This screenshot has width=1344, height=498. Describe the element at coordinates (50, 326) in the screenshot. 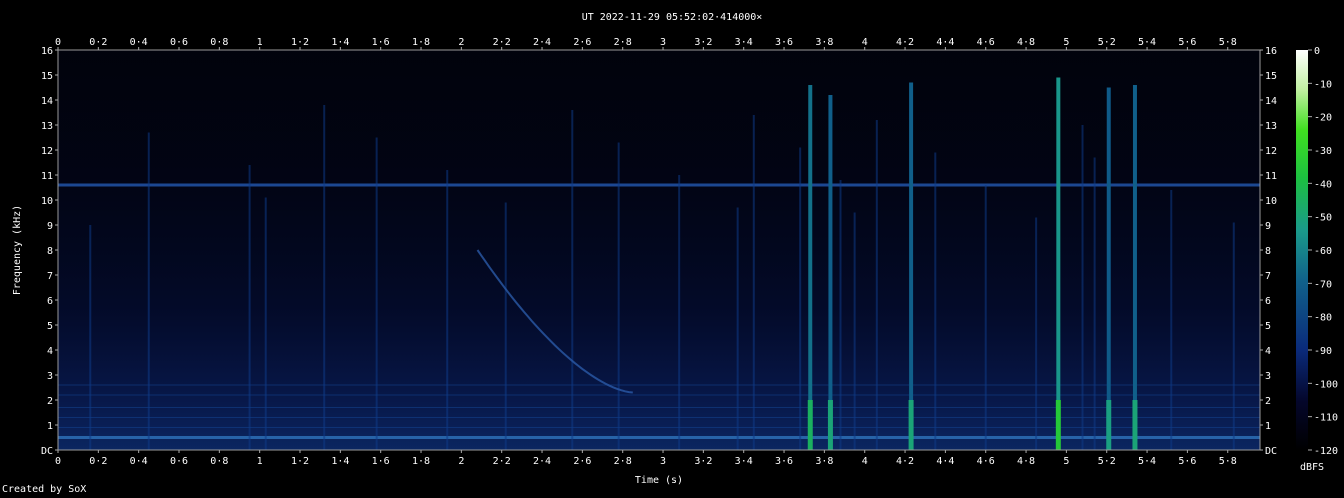

I see `y-tick-label-left: 5` at that location.